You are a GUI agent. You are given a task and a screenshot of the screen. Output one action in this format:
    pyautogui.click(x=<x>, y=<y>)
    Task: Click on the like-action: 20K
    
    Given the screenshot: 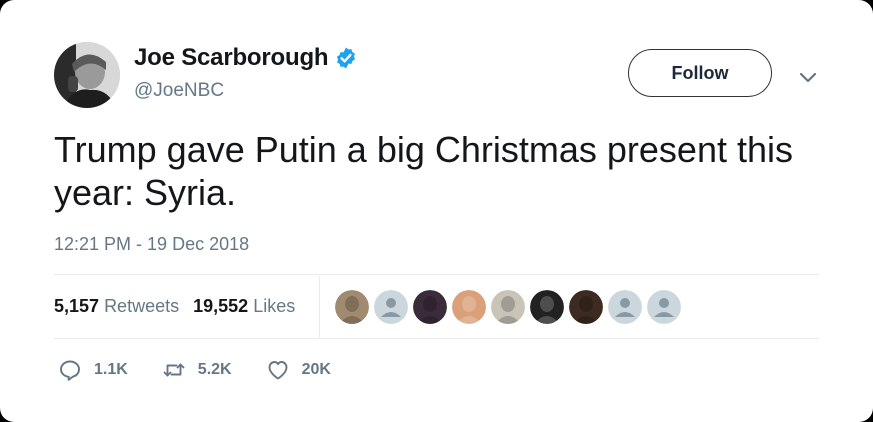 What is the action you would take?
    pyautogui.click(x=298, y=370)
    